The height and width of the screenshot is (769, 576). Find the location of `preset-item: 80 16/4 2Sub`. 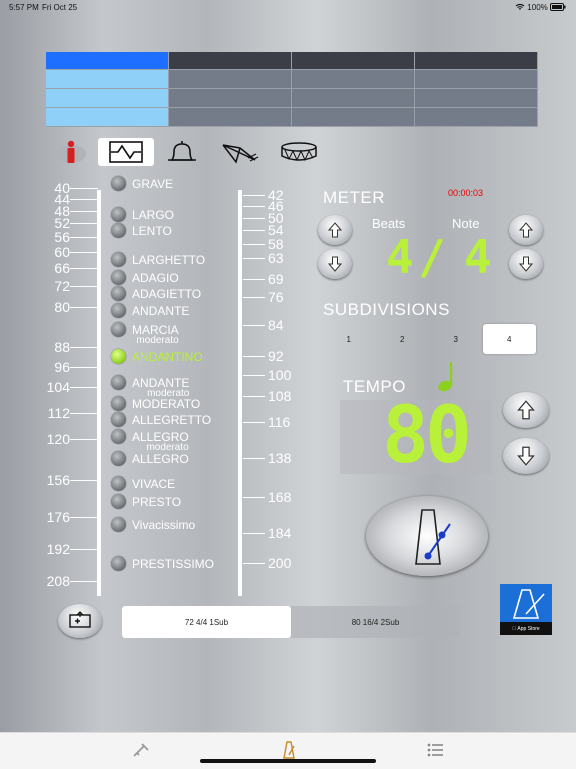

preset-item: 80 16/4 2Sub is located at coordinates (375, 622).